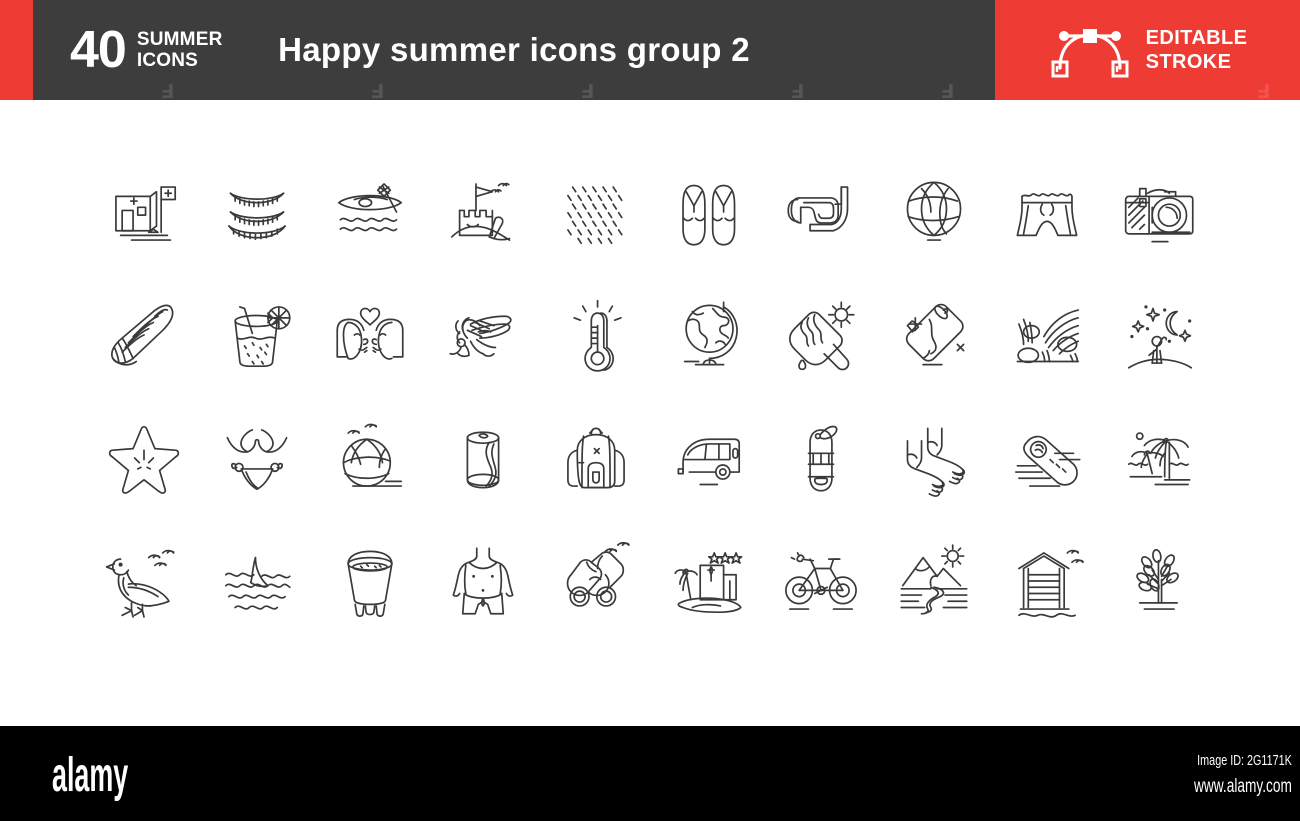  I want to click on shark-fin-icon, so click(257, 580).